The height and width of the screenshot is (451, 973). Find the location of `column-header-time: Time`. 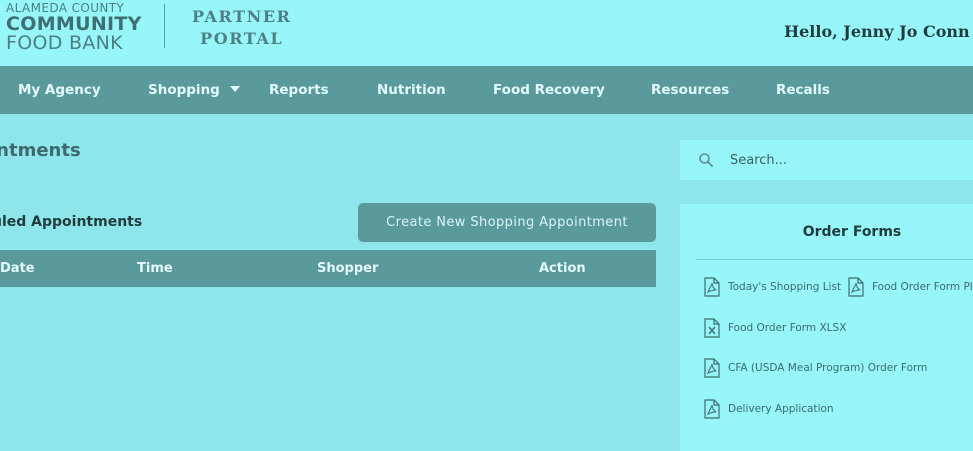

column-header-time: Time is located at coordinates (155, 268).